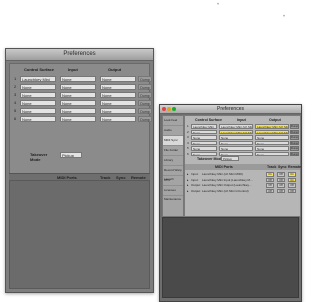  What do you see at coordinates (164, 109) in the screenshot?
I see `close-icon` at bounding box center [164, 109].